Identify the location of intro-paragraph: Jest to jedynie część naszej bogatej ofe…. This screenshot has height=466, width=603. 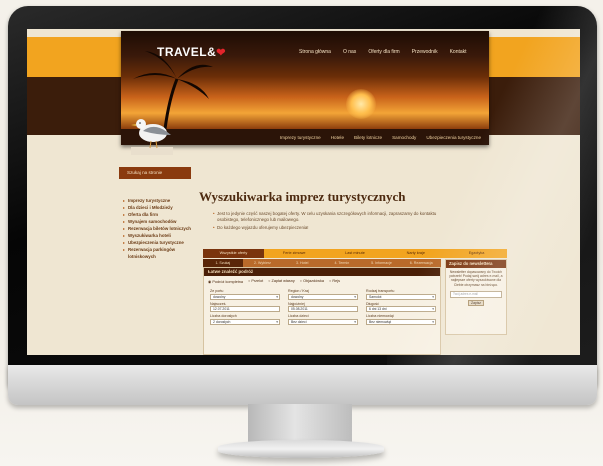
(332, 216).